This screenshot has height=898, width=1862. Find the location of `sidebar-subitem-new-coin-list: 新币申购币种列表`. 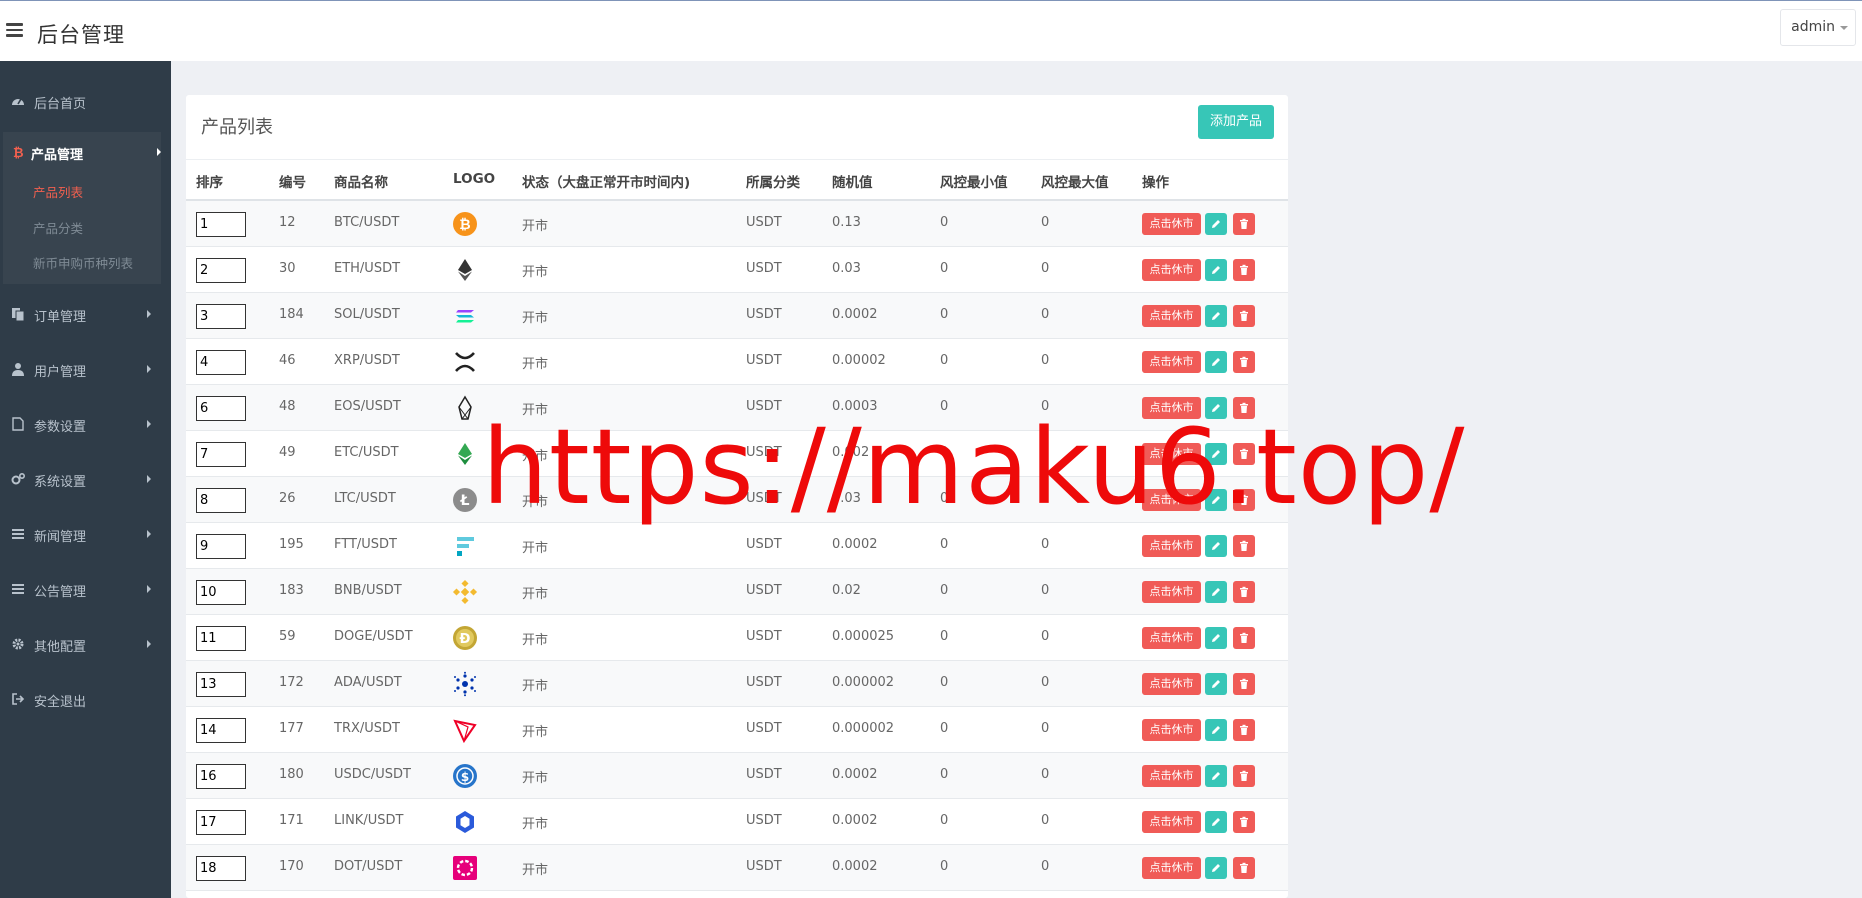

sidebar-subitem-new-coin-list: 新币申购币种列表 is located at coordinates (83, 262).